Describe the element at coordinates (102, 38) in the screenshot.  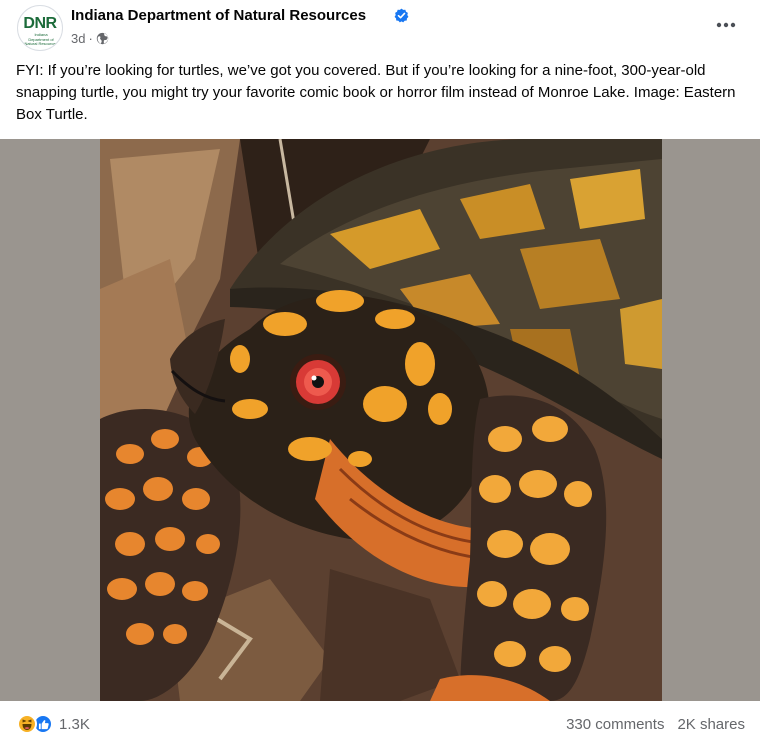
I see `globe-icon` at that location.